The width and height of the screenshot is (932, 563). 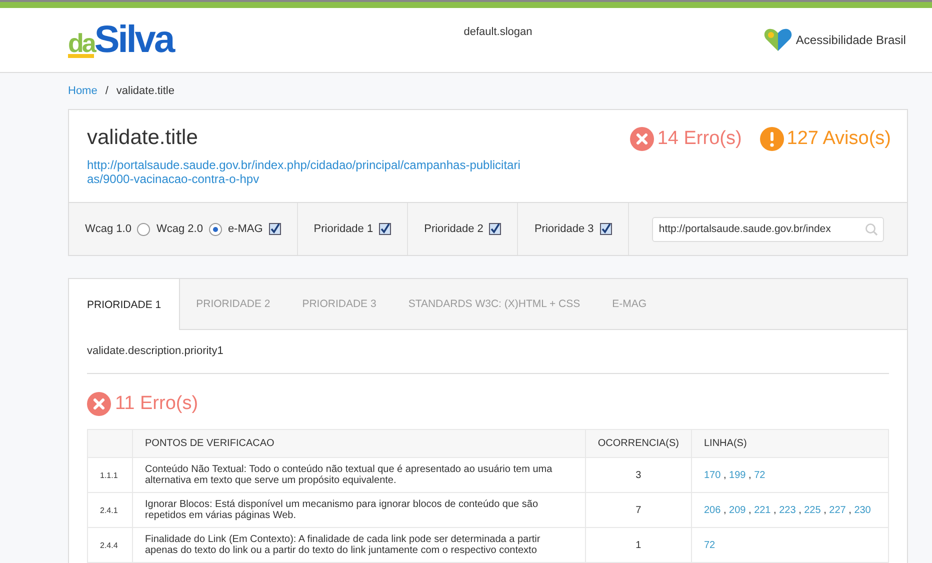 What do you see at coordinates (737, 475) in the screenshot?
I see `line-link: 199` at bounding box center [737, 475].